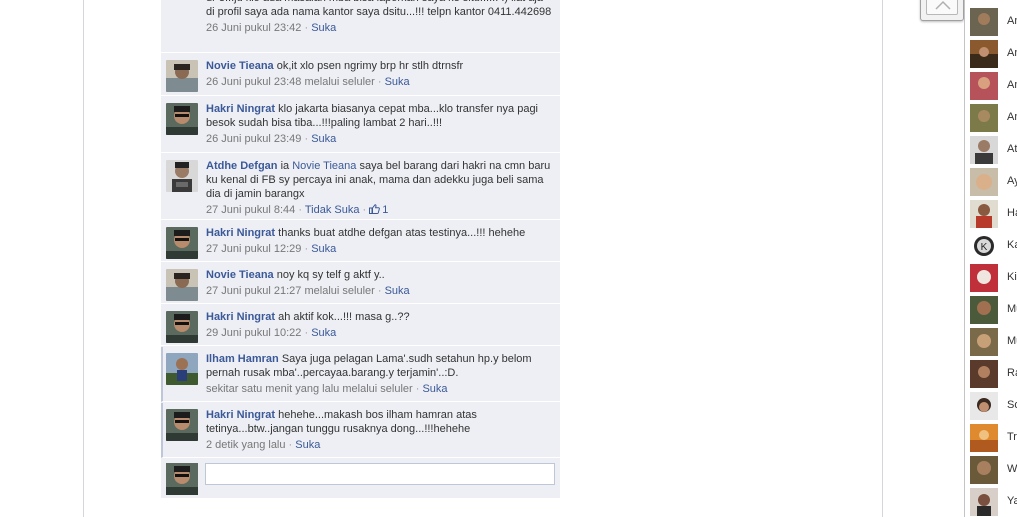 The height and width of the screenshot is (517, 1017). I want to click on chat-friend: Wa, so click(993, 470).